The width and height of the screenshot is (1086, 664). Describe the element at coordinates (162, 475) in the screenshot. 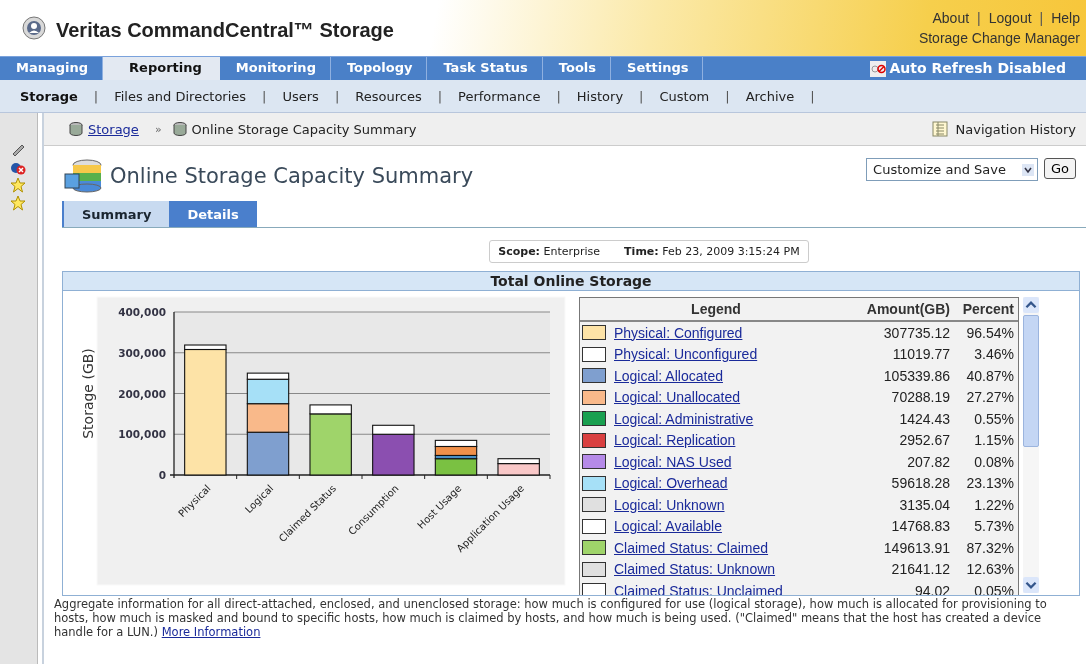

I see `y-tick-label: 0` at that location.